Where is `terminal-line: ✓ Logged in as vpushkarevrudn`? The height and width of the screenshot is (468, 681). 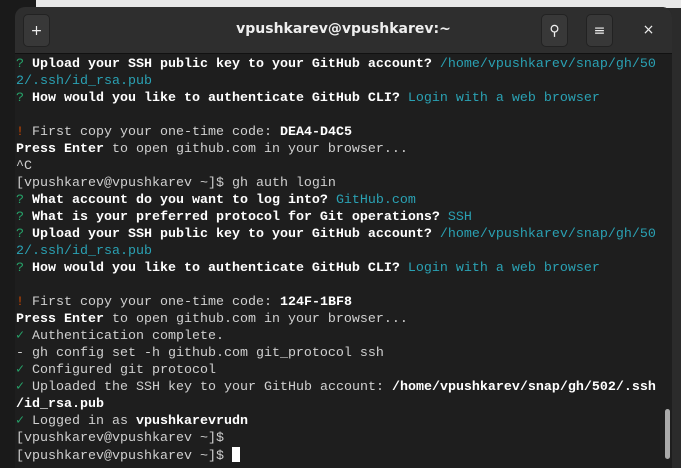
terminal-line: ✓ Logged in as vpushkarevrudn is located at coordinates (339, 421).